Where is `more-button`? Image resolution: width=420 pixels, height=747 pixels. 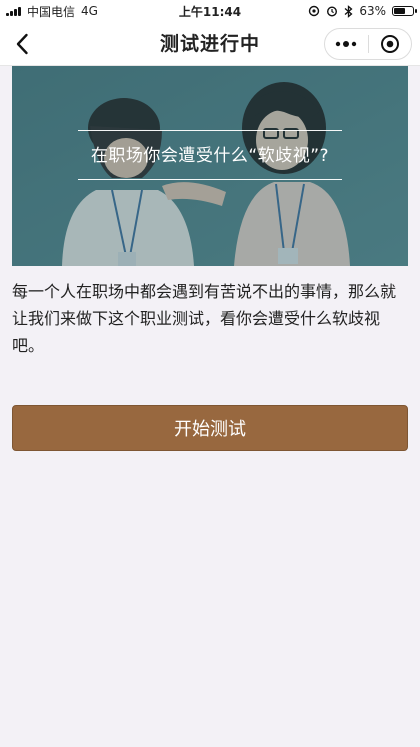
more-button is located at coordinates (346, 44).